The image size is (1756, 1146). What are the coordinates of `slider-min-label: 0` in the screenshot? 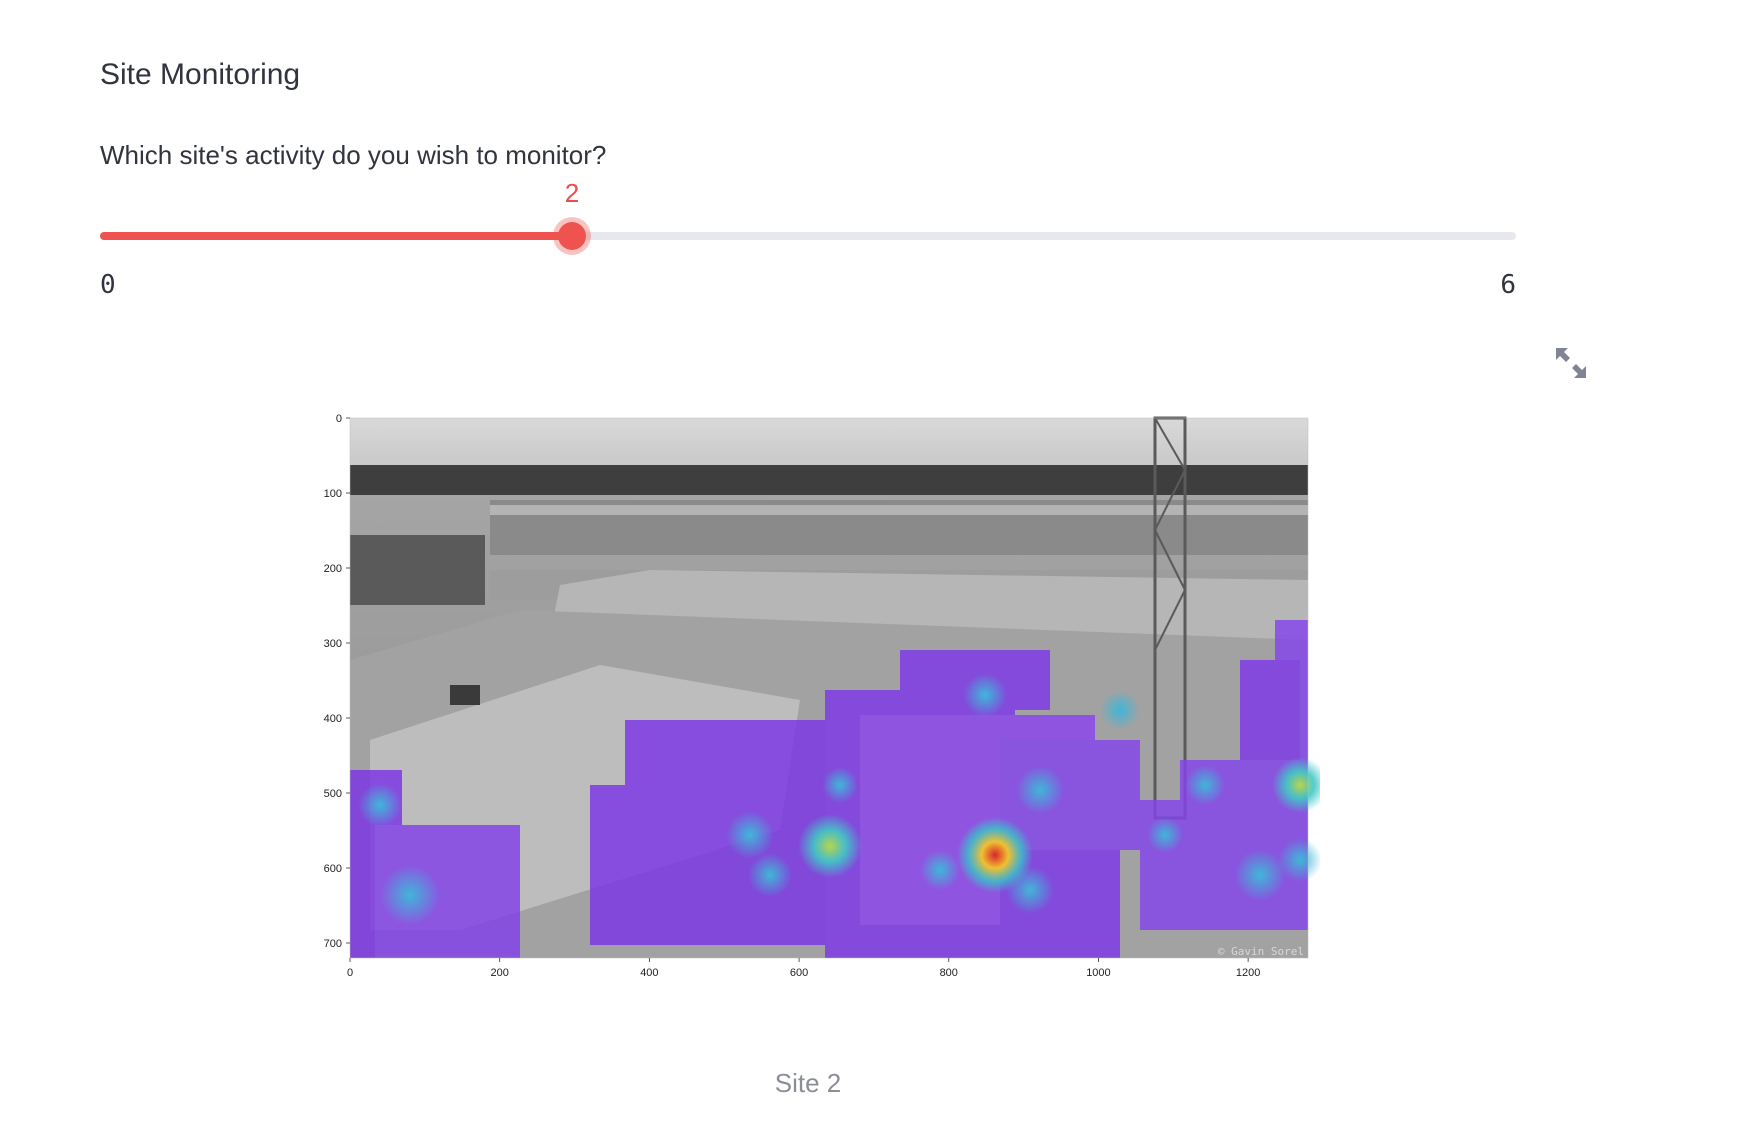 It's located at (108, 285).